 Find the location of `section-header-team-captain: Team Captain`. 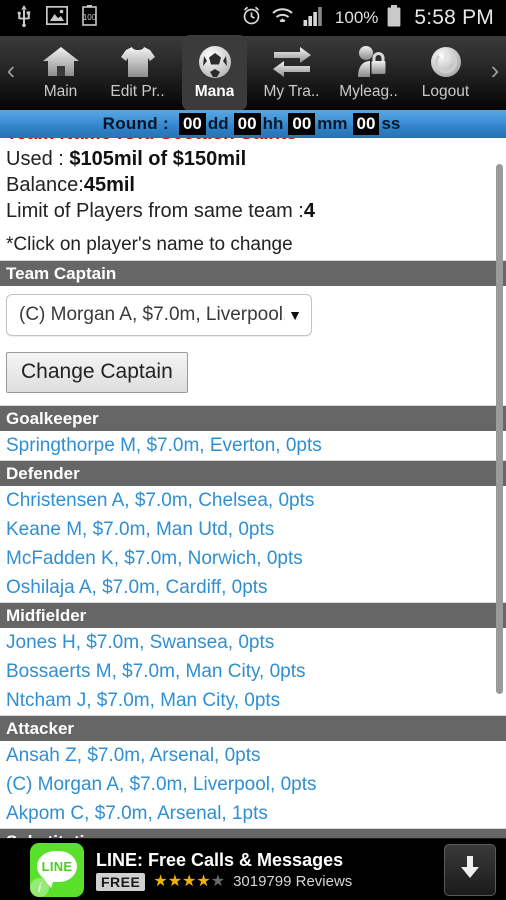

section-header-team-captain: Team Captain is located at coordinates (253, 273).